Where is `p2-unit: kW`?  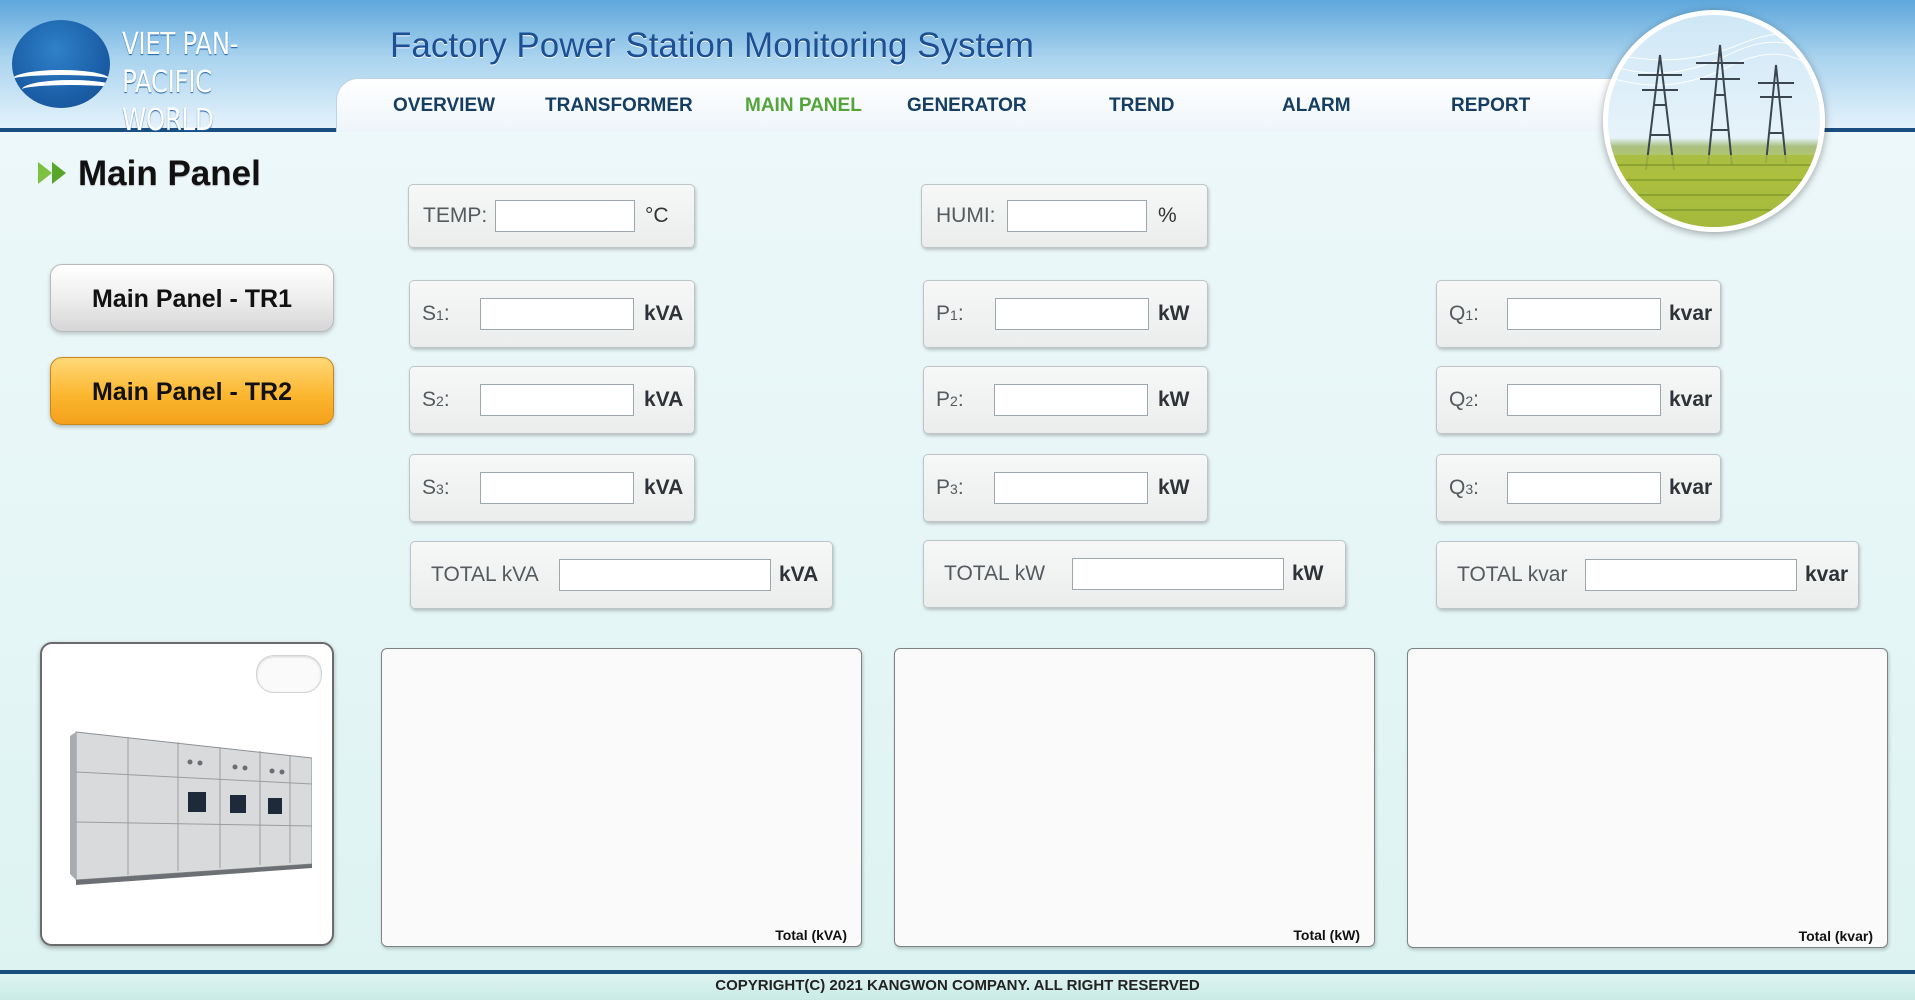
p2-unit: kW is located at coordinates (1174, 399).